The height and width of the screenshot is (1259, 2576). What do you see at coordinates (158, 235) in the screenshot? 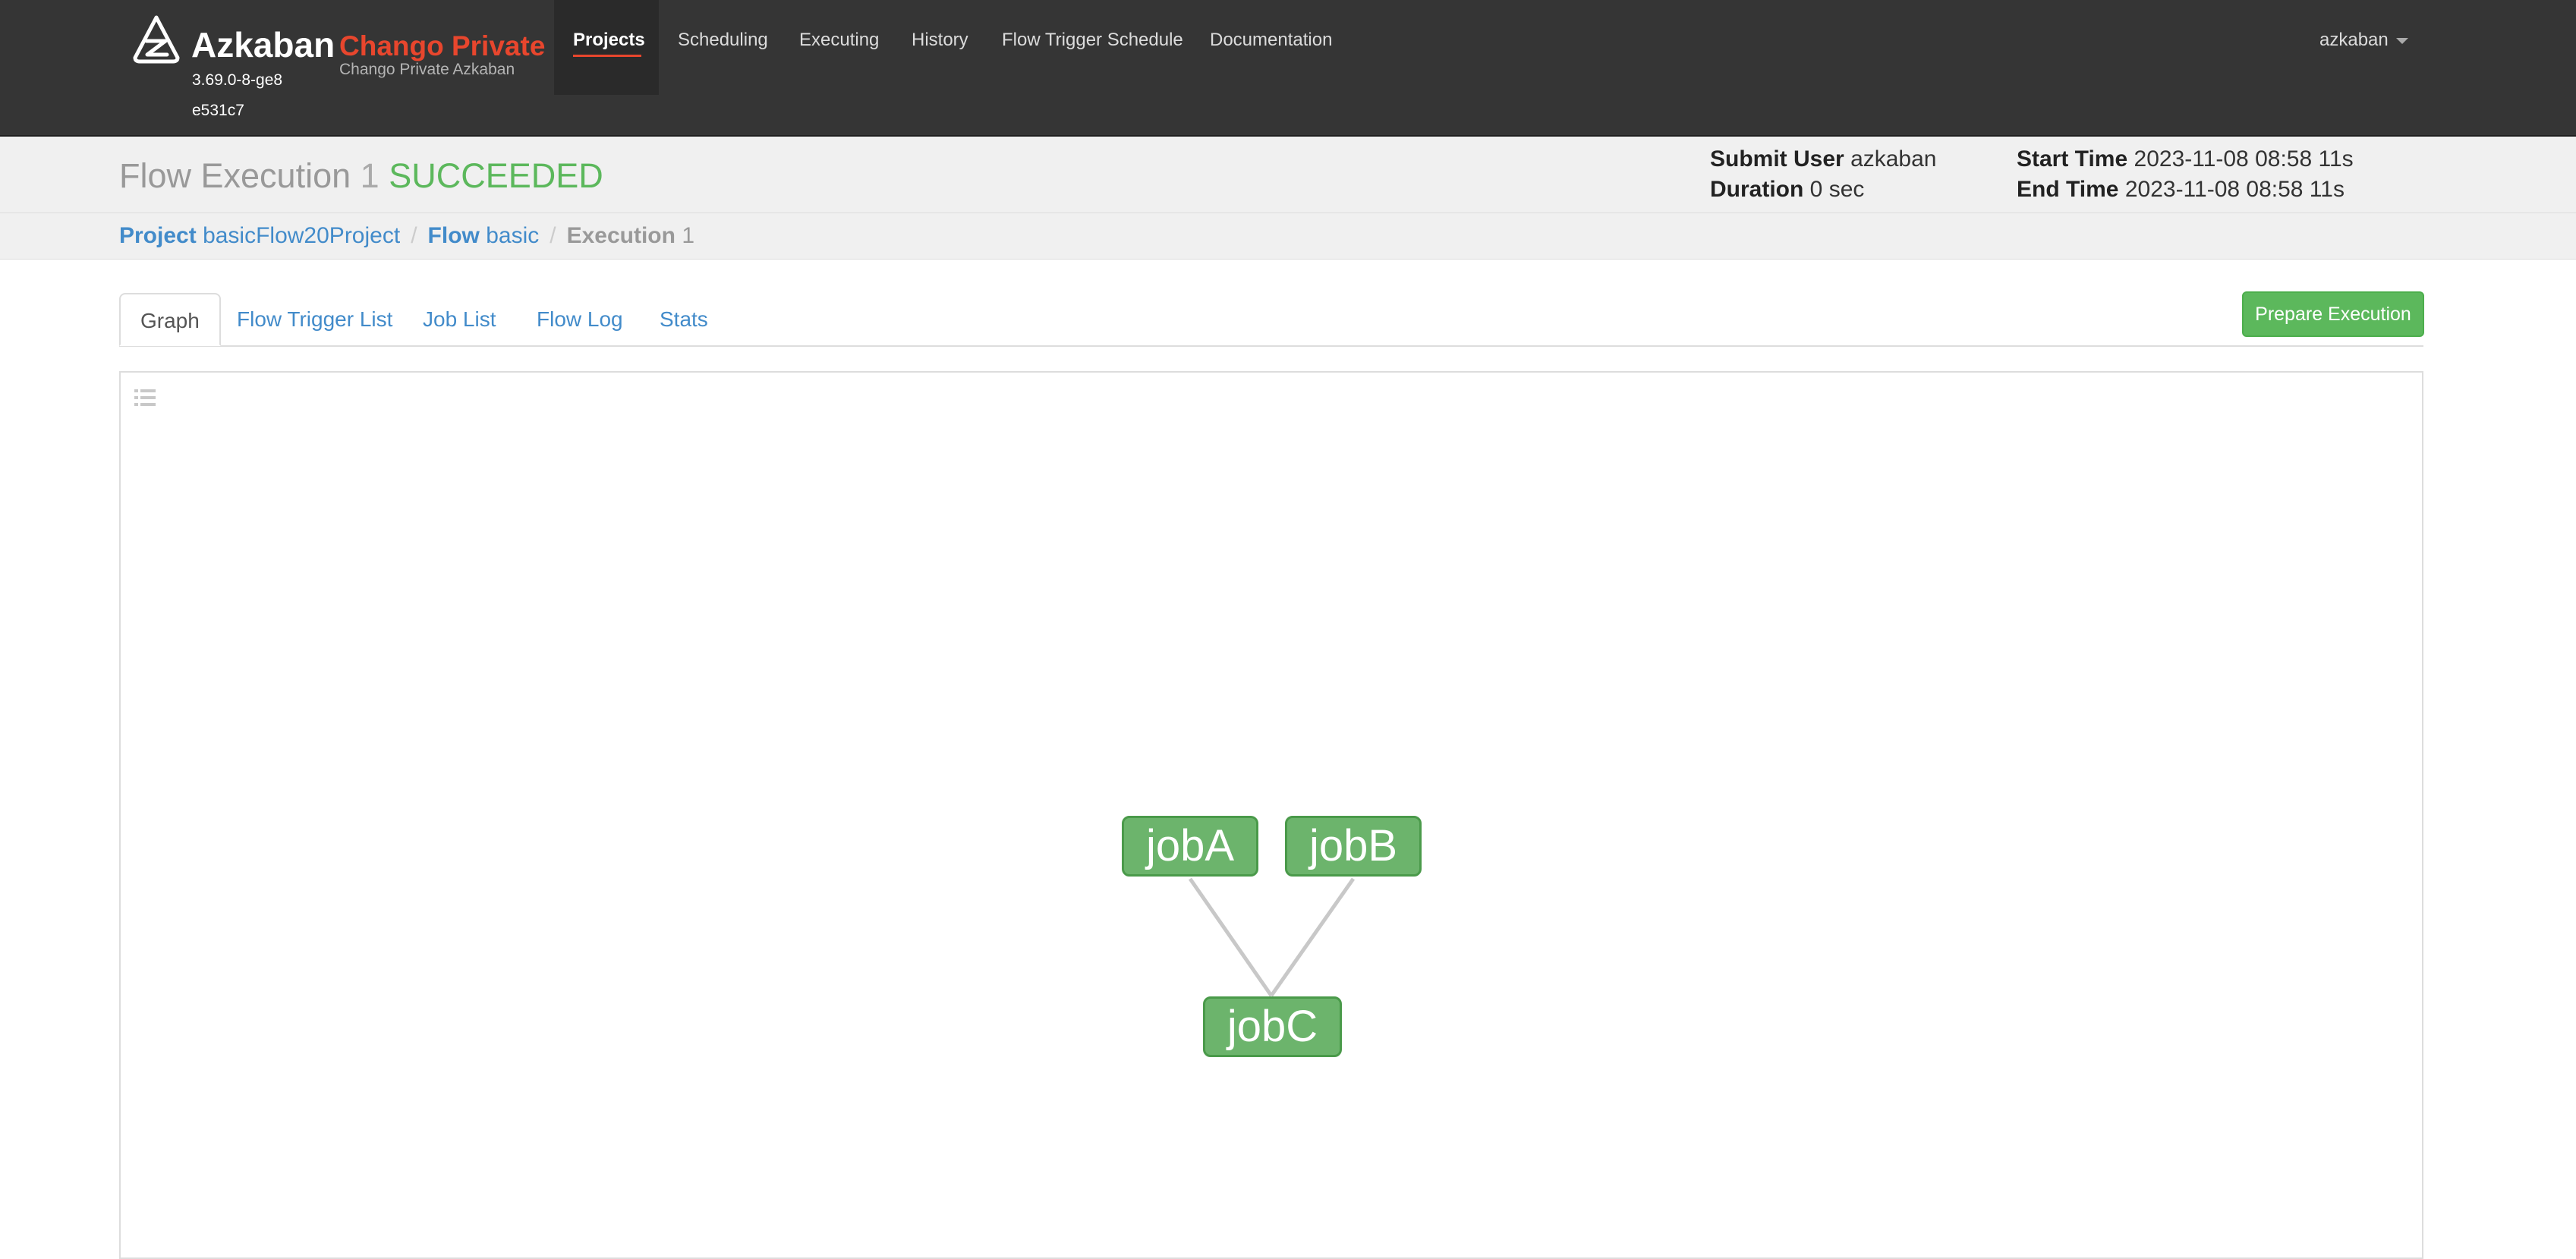
I see `breadcrumb-project-label: Project` at bounding box center [158, 235].